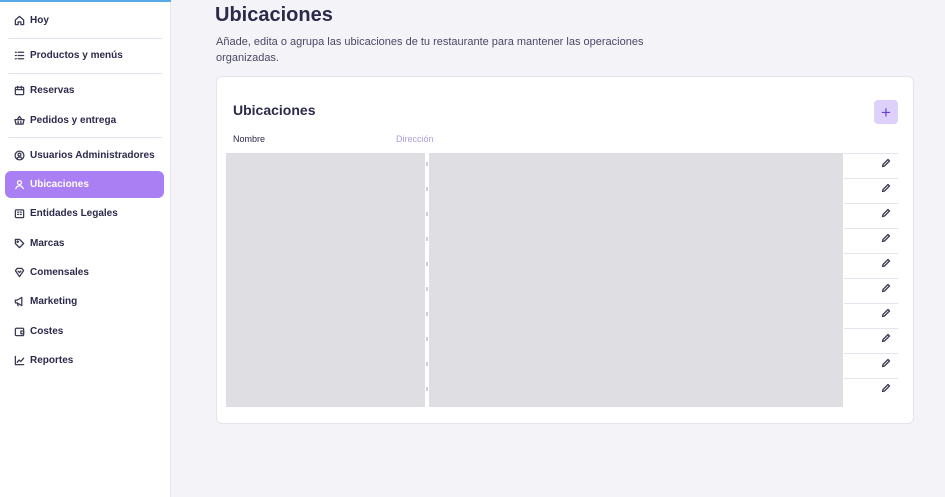 This screenshot has height=497, width=945. Describe the element at coordinates (19, 332) in the screenshot. I see `wallet-icon` at that location.